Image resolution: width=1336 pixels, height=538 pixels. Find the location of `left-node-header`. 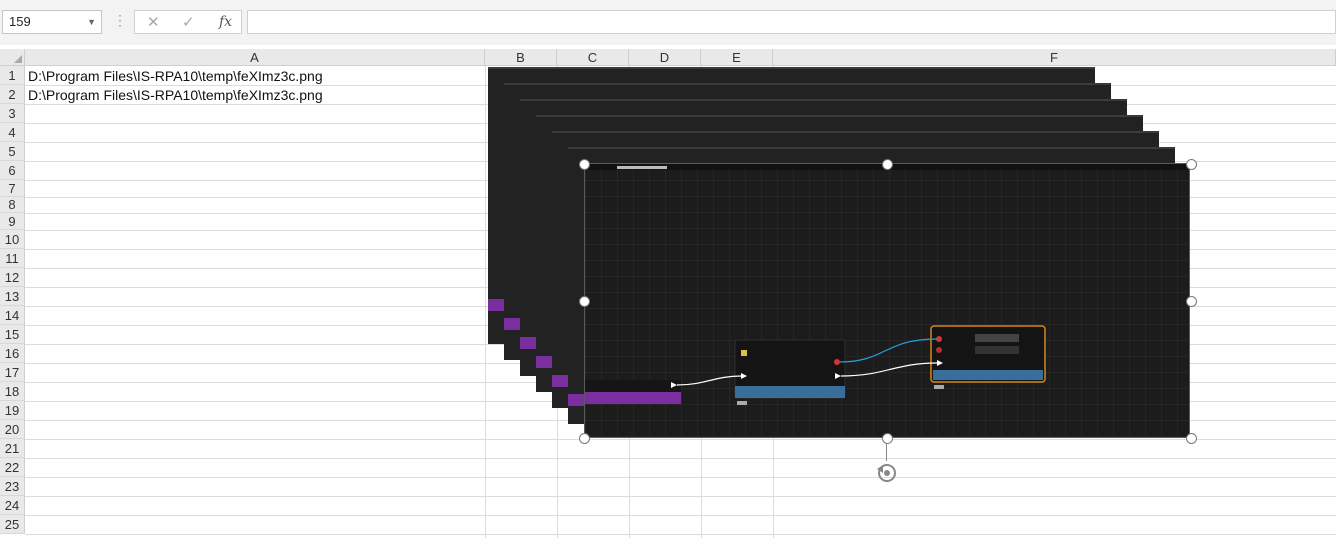

left-node-header is located at coordinates (633, 386).